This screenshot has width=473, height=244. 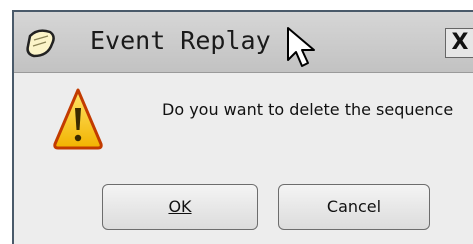 What do you see at coordinates (459, 43) in the screenshot?
I see `close-button: X` at bounding box center [459, 43].